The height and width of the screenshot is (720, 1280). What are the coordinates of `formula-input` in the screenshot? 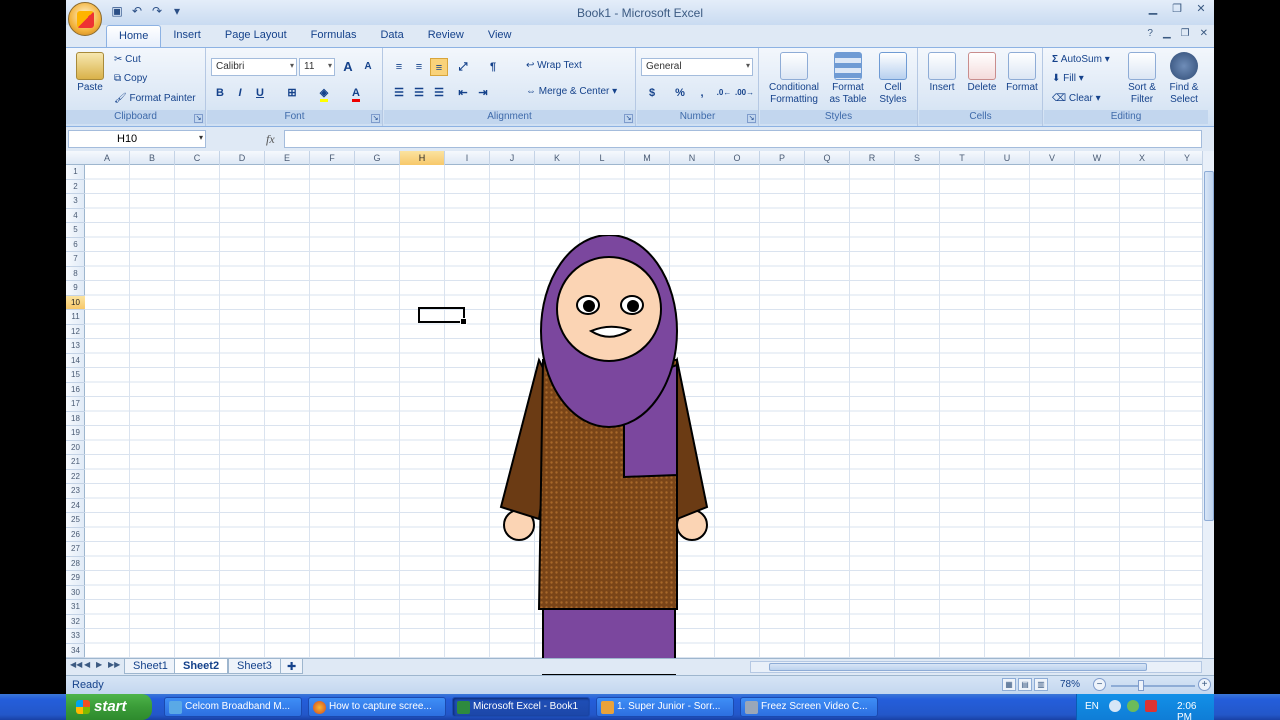 It's located at (743, 139).